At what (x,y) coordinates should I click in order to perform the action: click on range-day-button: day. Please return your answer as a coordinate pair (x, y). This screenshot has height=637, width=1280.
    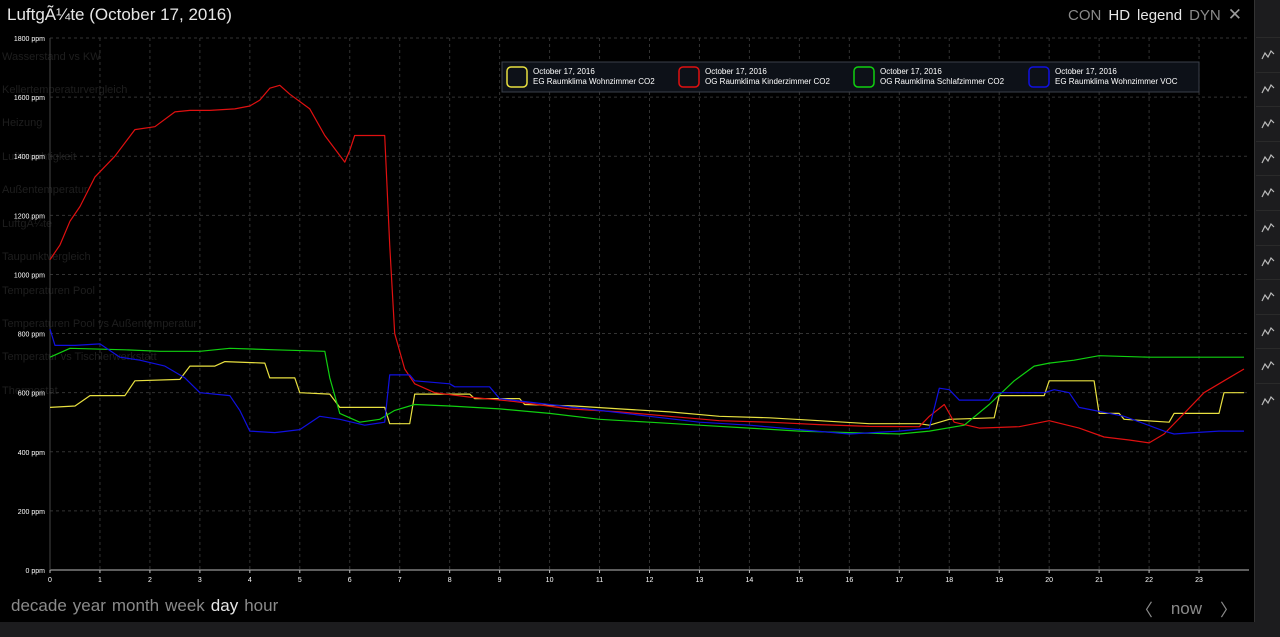
    Looking at the image, I should click on (224, 606).